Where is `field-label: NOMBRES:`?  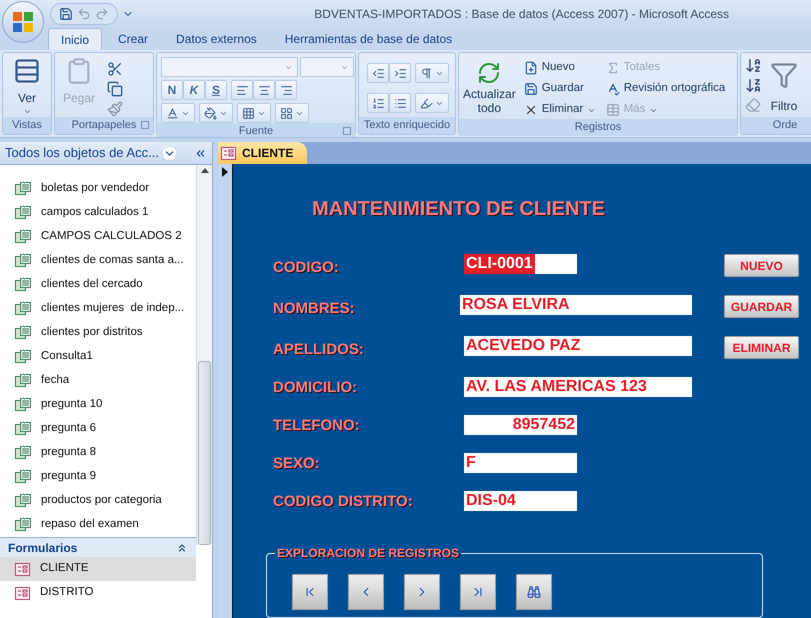
field-label: NOMBRES: is located at coordinates (314, 309).